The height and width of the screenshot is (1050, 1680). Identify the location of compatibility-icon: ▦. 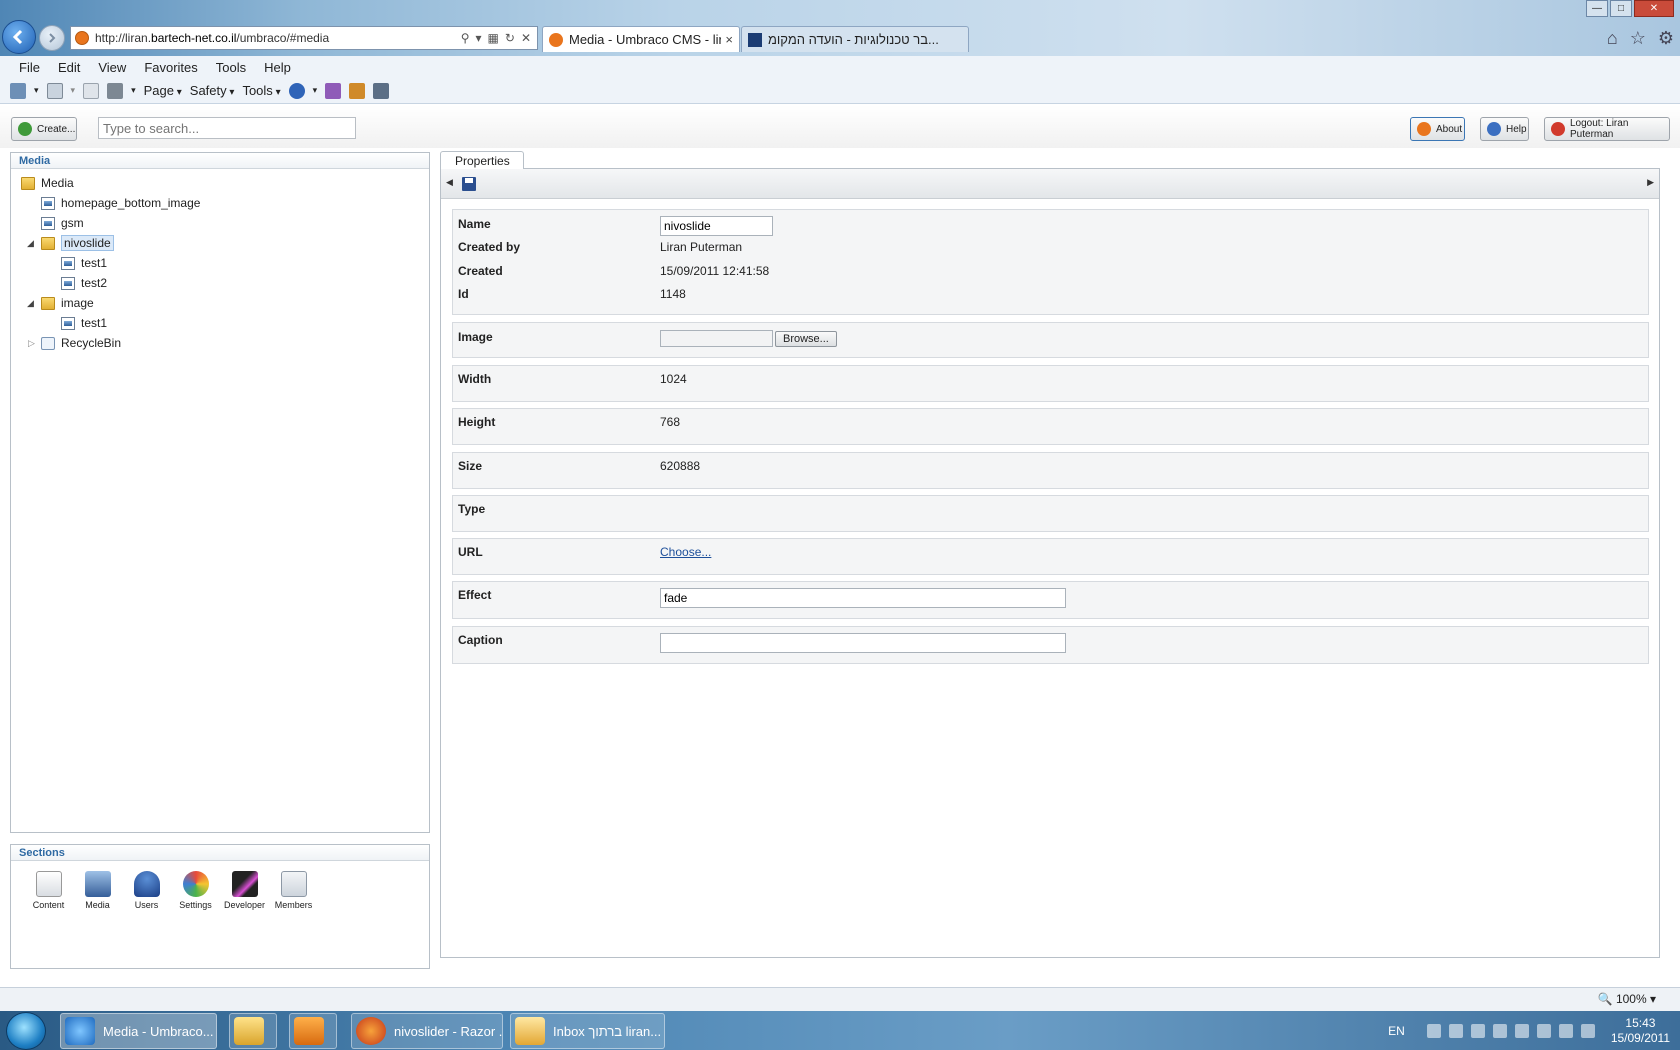
(493, 38).